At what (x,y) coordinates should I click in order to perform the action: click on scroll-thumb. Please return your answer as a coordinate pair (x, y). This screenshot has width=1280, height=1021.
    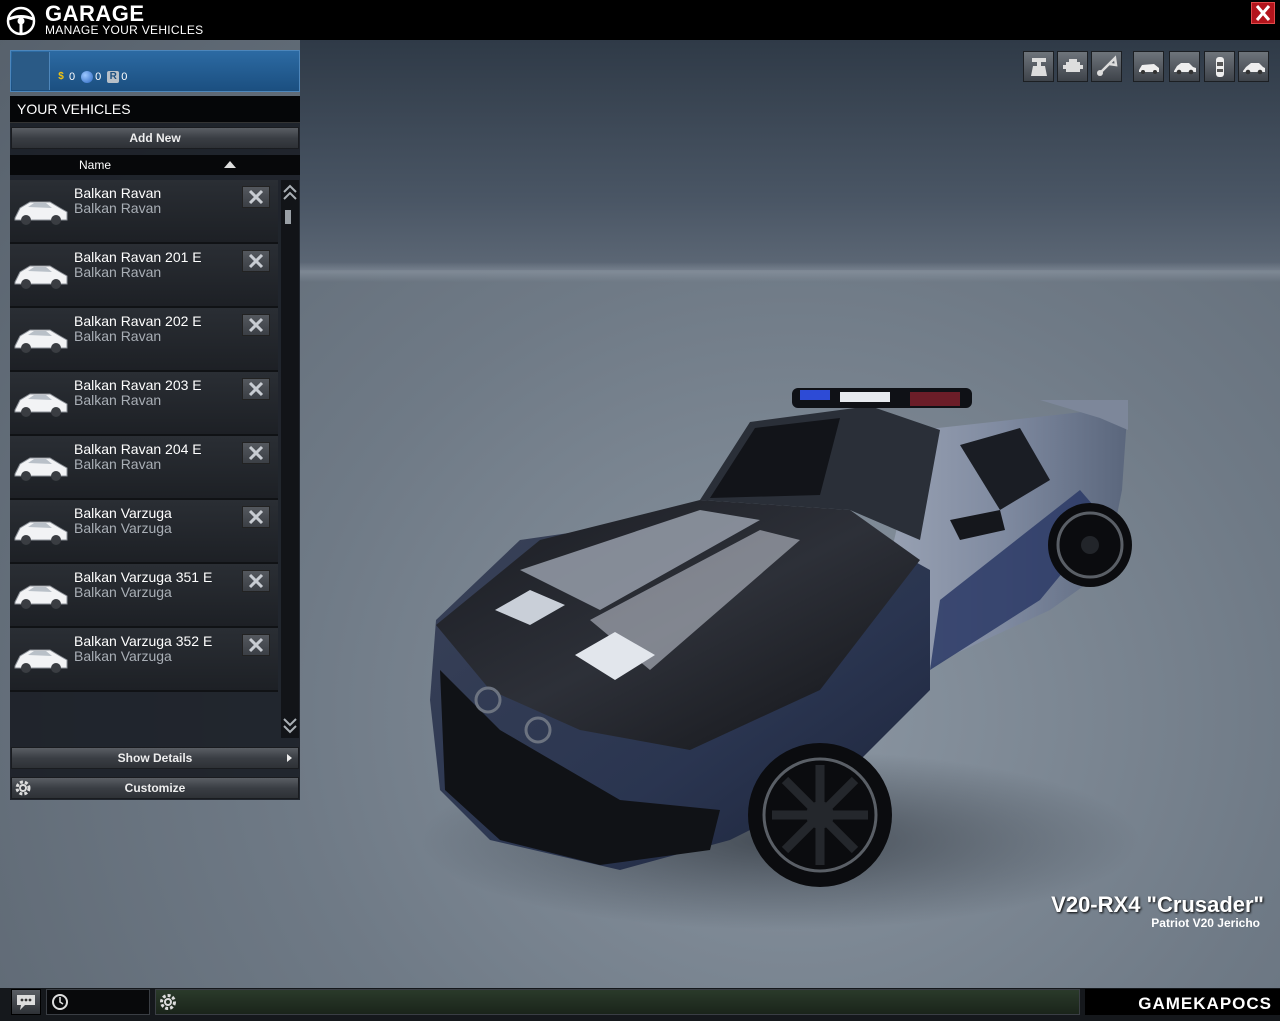
    Looking at the image, I should click on (288, 217).